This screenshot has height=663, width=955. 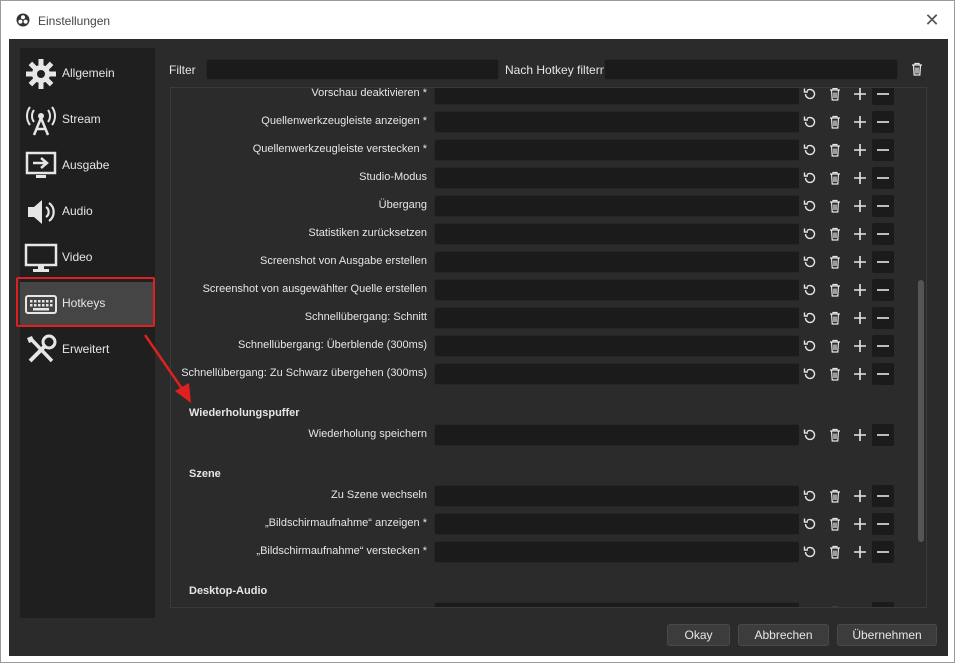 I want to click on hotkey-row: Vorschau deaktivieren *, so click(x=541, y=98).